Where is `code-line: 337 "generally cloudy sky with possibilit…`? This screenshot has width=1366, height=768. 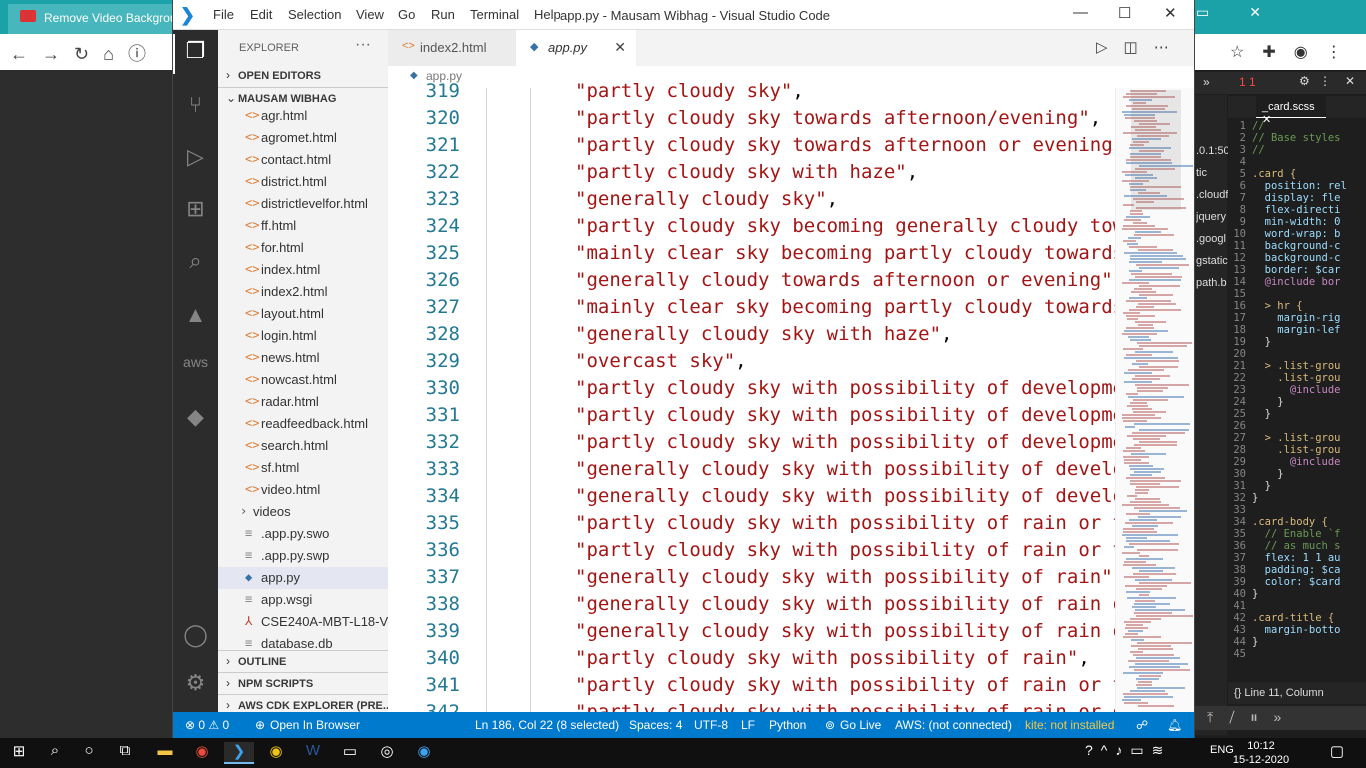
code-line: 337 "generally cloudy sky with possibilit… is located at coordinates (751, 579).